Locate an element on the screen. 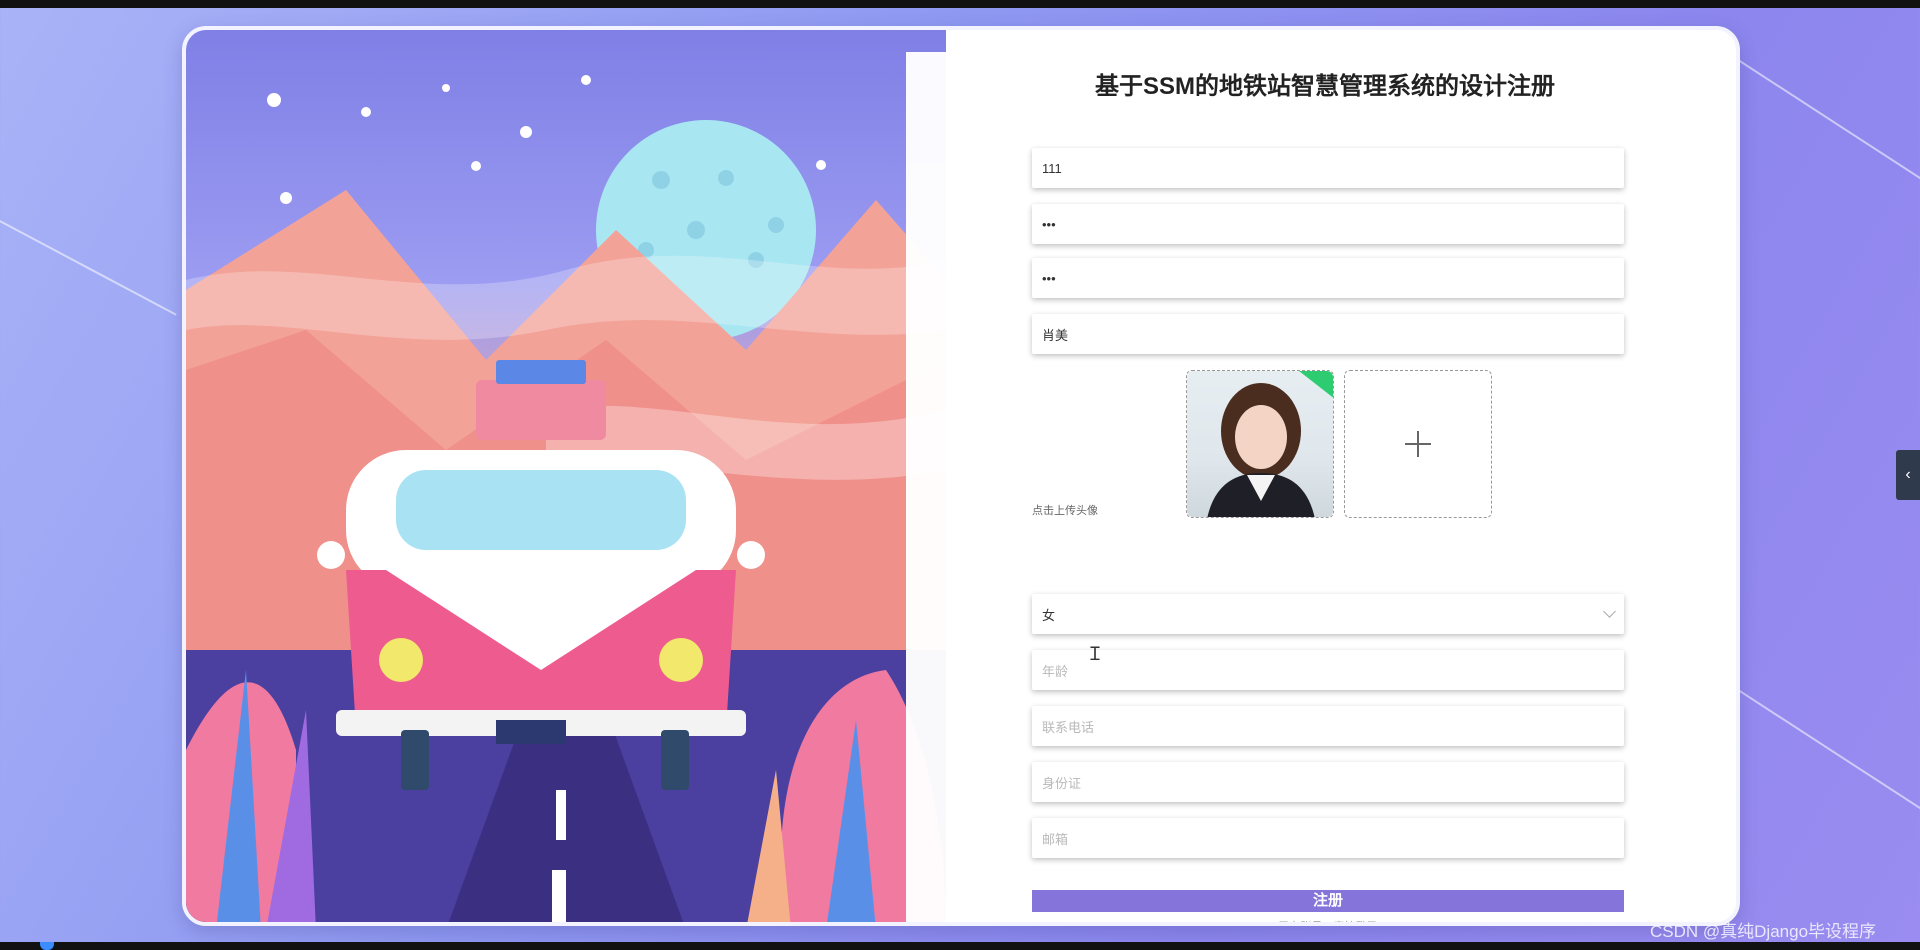 This screenshot has height=950, width=1920. avatar-hint: 点击上传头像 is located at coordinates (1065, 511).